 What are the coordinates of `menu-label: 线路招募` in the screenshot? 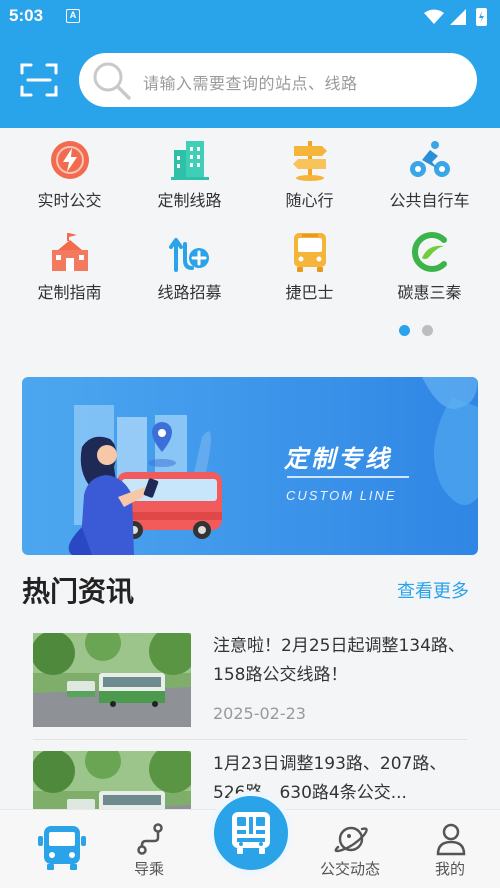 It's located at (189, 292).